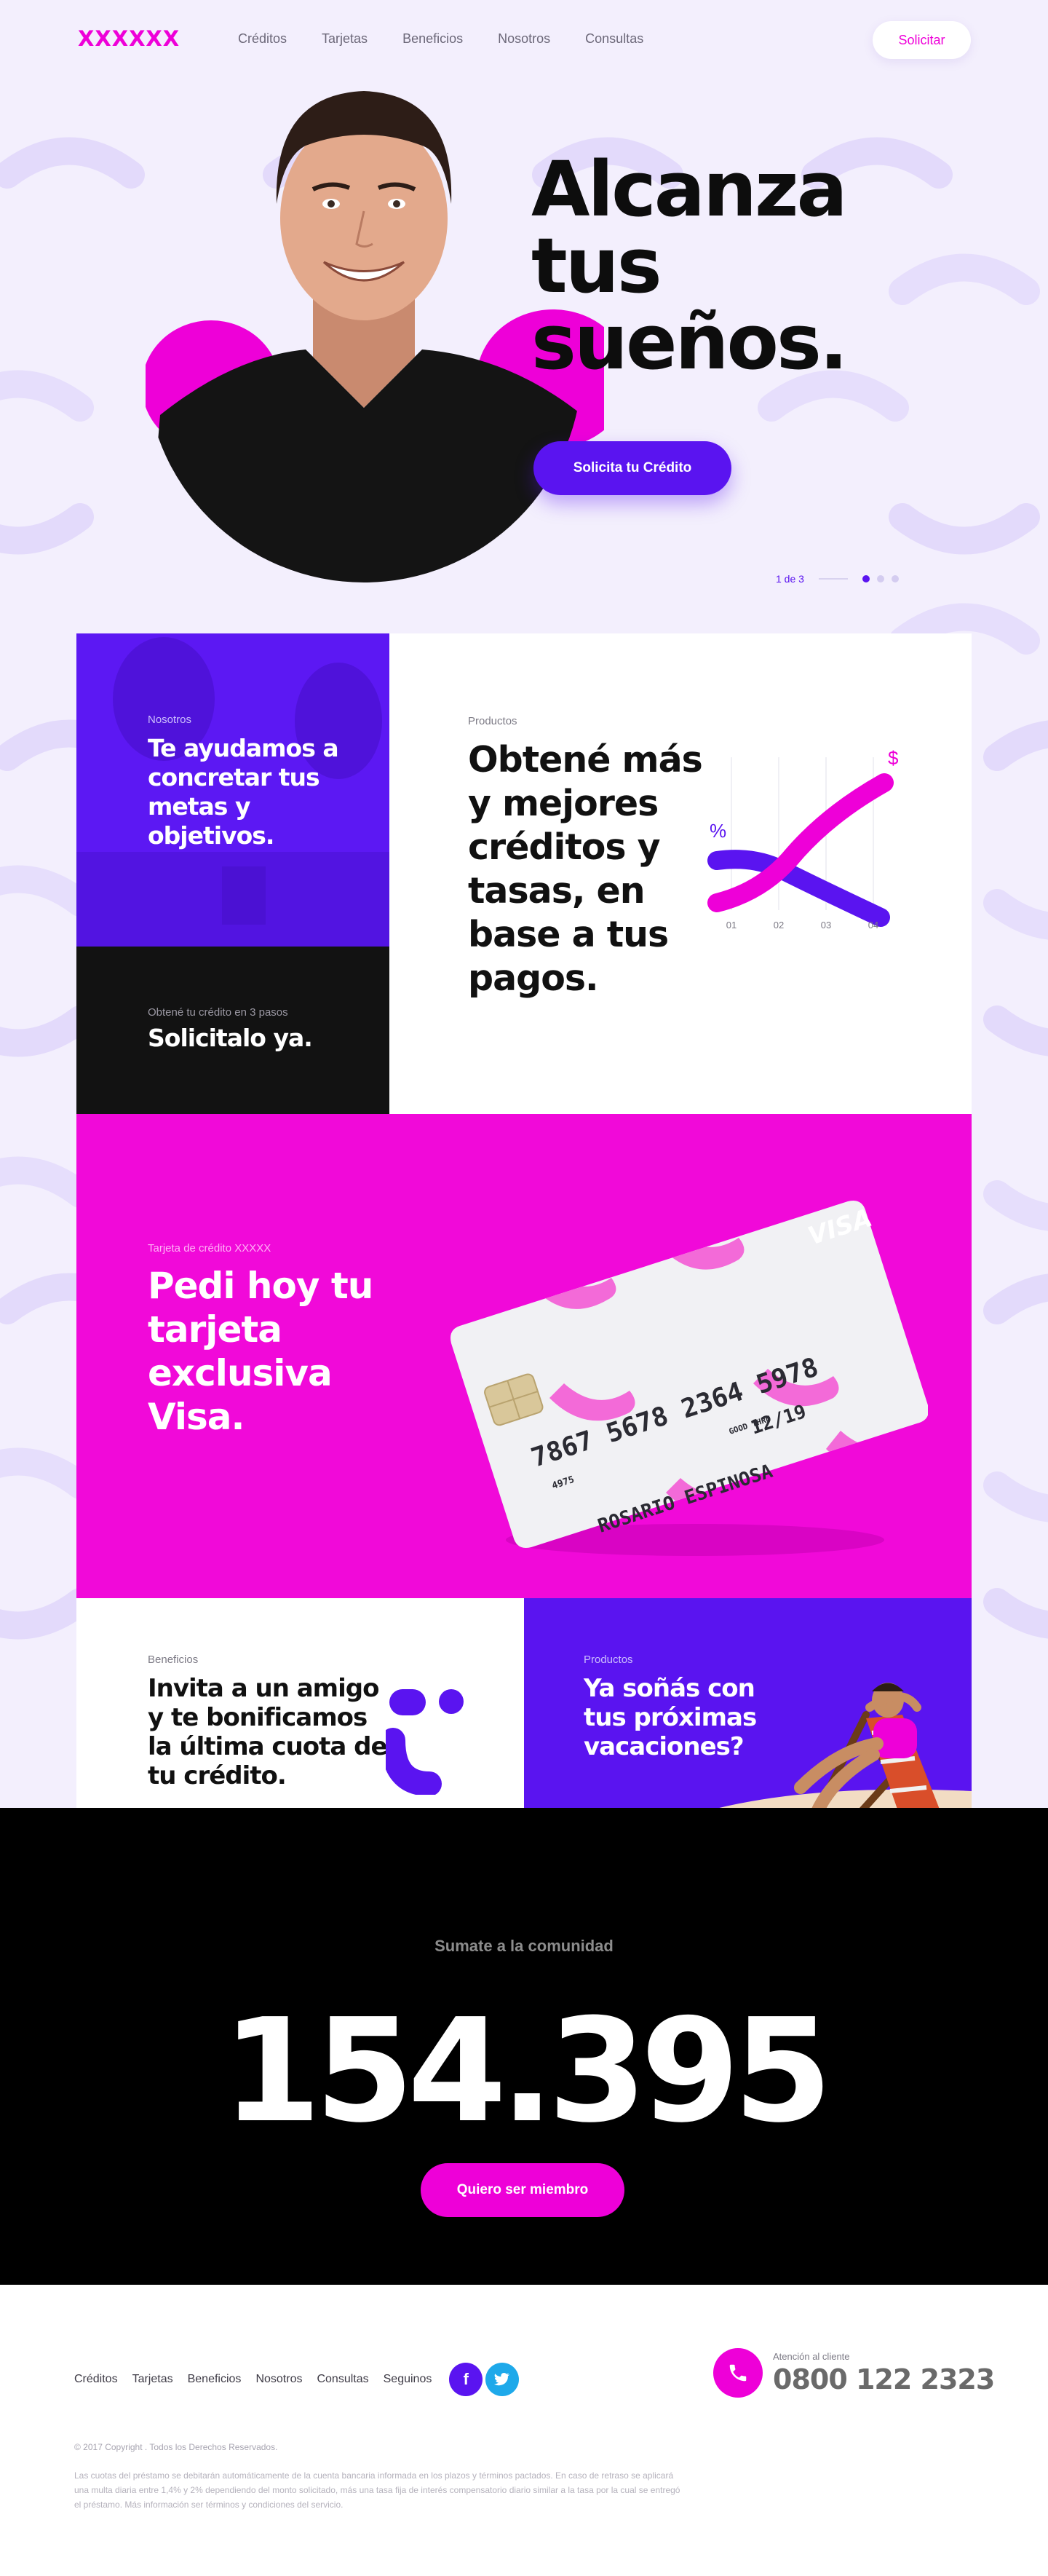  I want to click on nav-beneficios: Beneficios, so click(432, 39).